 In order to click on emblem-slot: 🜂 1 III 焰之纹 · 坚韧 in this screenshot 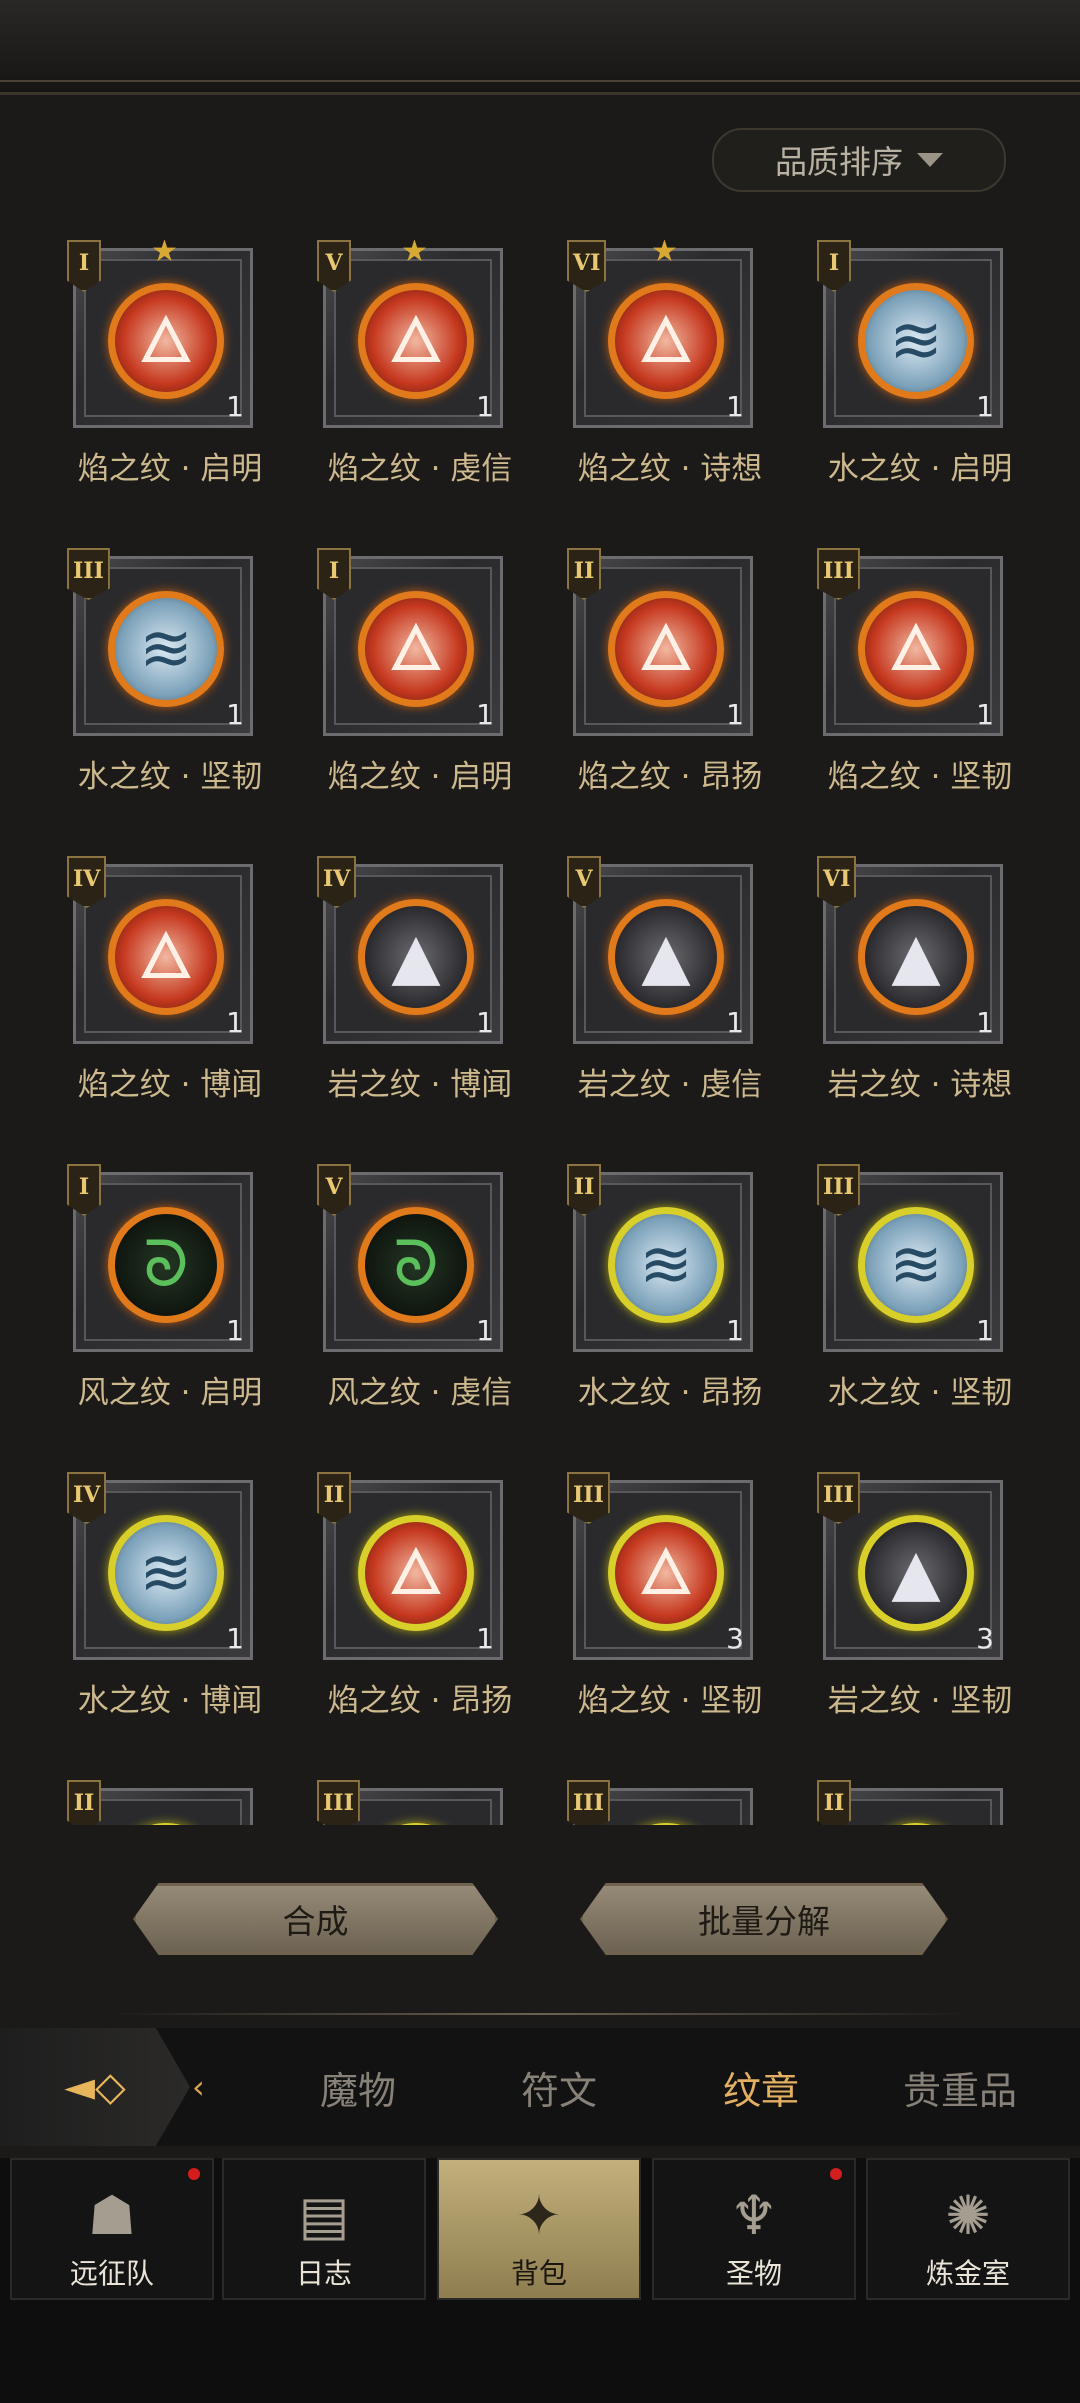, I will do `click(920, 698)`.